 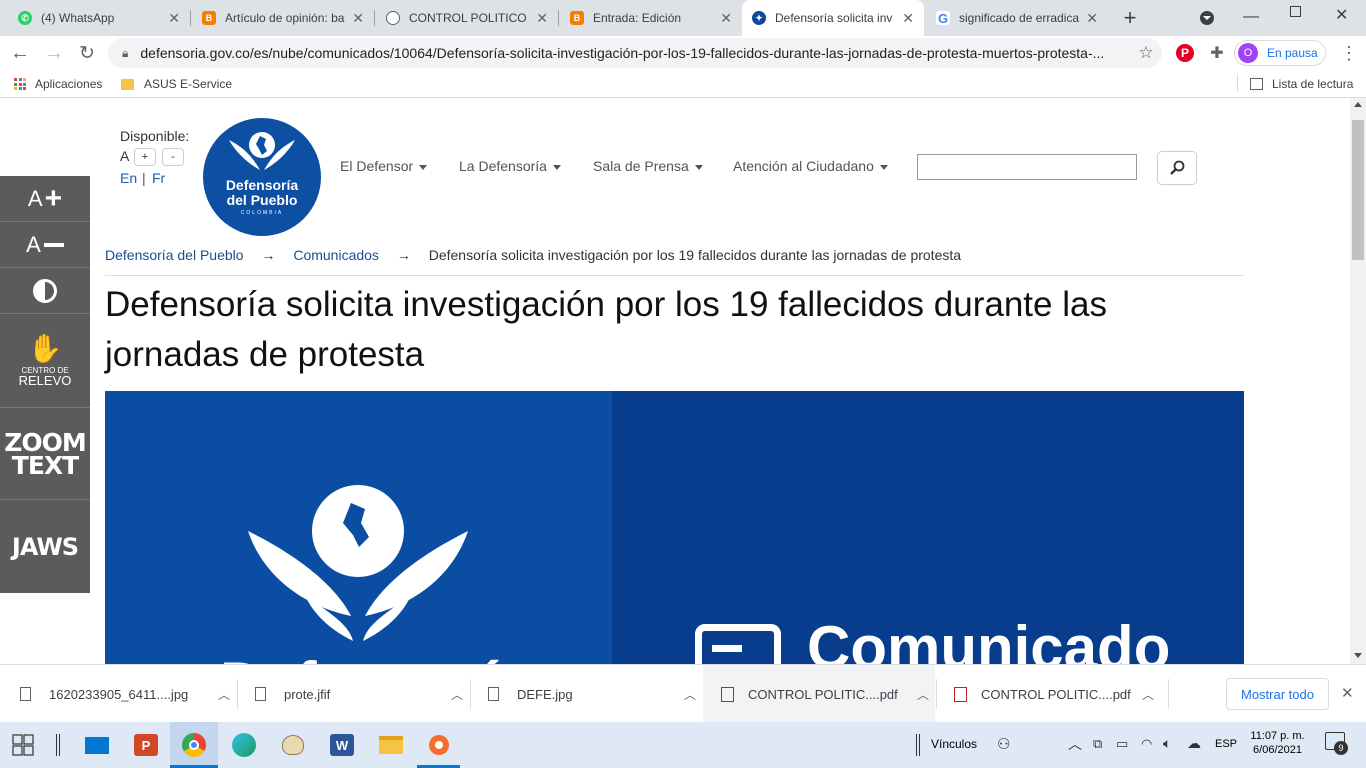 I want to click on start-button, so click(x=23, y=745).